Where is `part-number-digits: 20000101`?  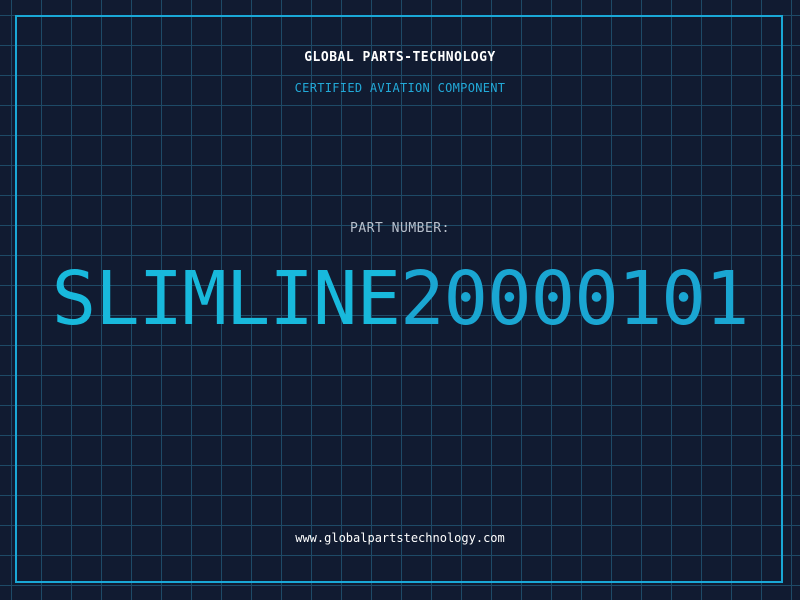 part-number-digits: 20000101 is located at coordinates (574, 299).